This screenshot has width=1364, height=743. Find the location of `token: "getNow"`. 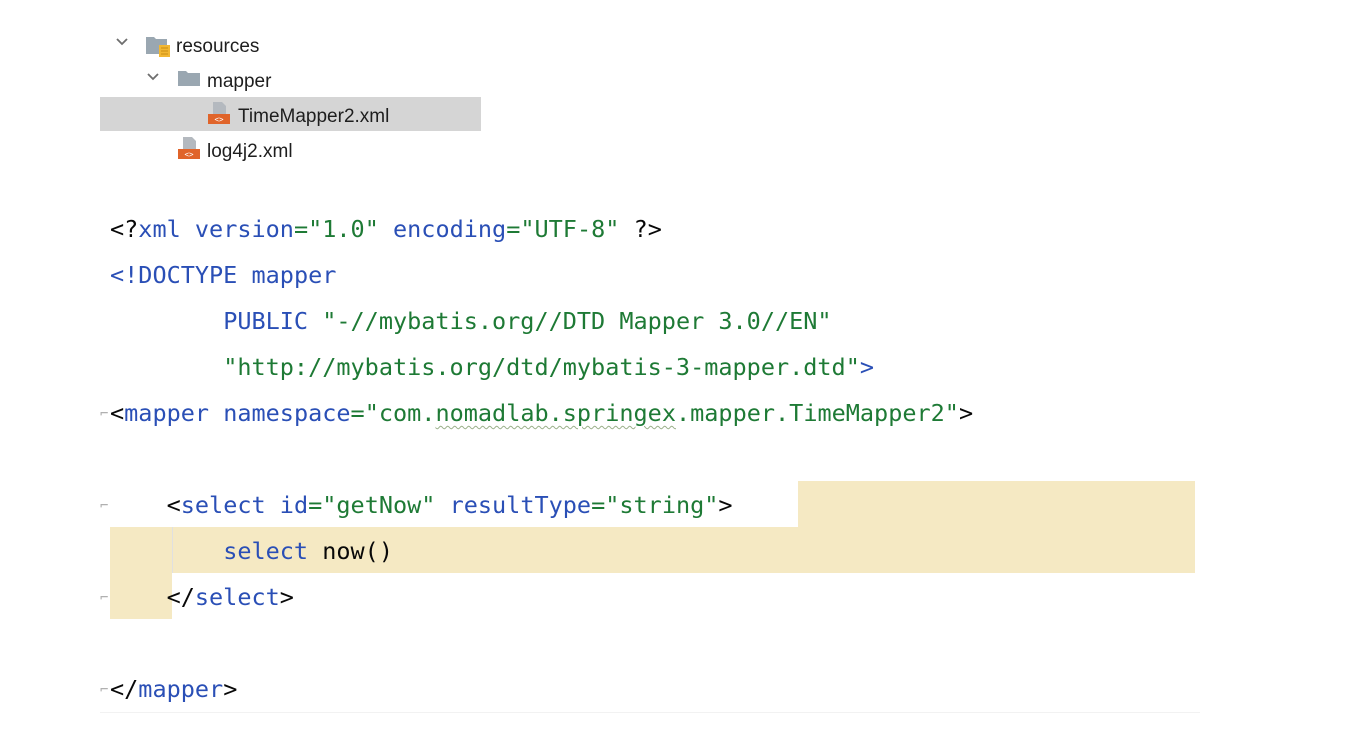

token: "getNow" is located at coordinates (379, 505).